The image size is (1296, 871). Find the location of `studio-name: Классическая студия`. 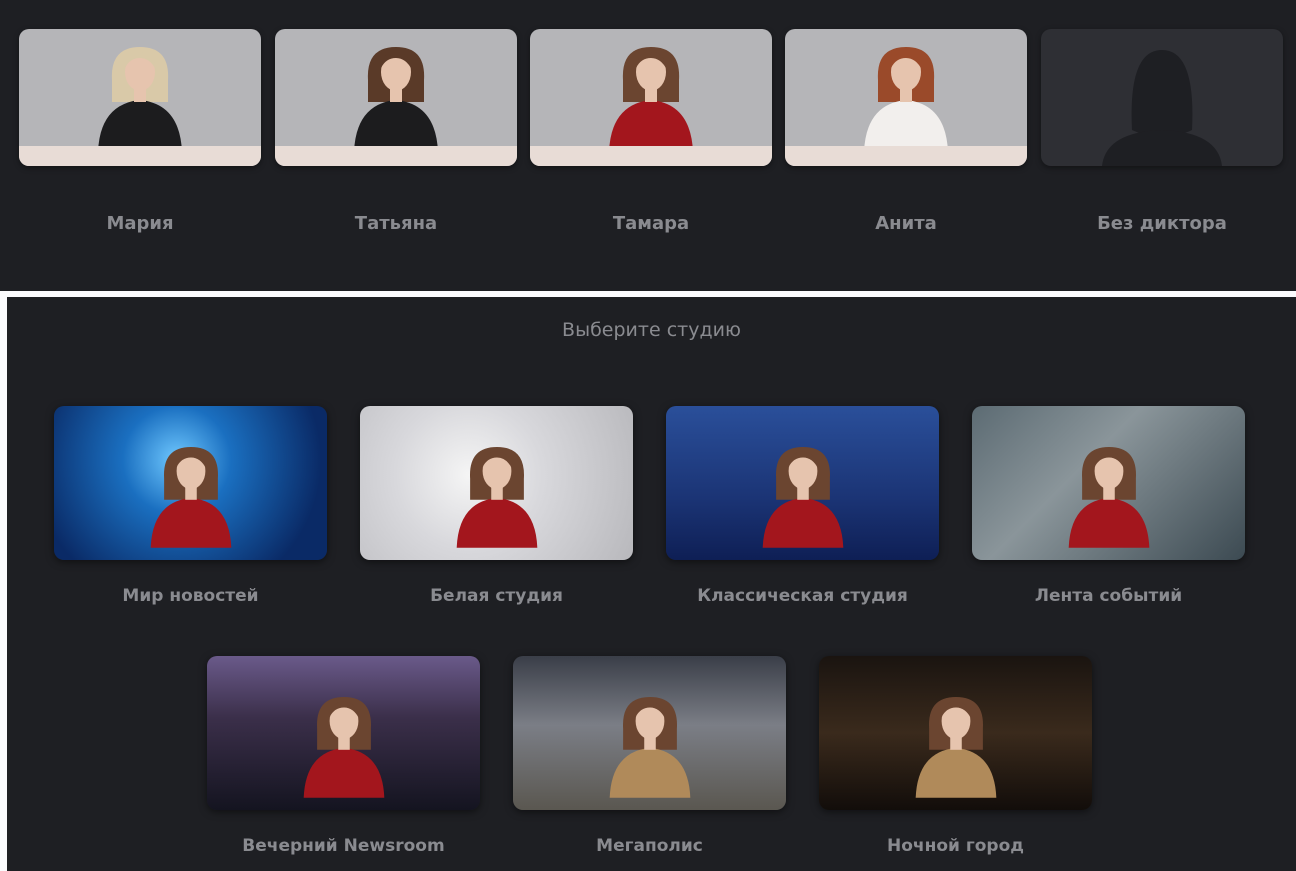

studio-name: Классическая студия is located at coordinates (802, 596).